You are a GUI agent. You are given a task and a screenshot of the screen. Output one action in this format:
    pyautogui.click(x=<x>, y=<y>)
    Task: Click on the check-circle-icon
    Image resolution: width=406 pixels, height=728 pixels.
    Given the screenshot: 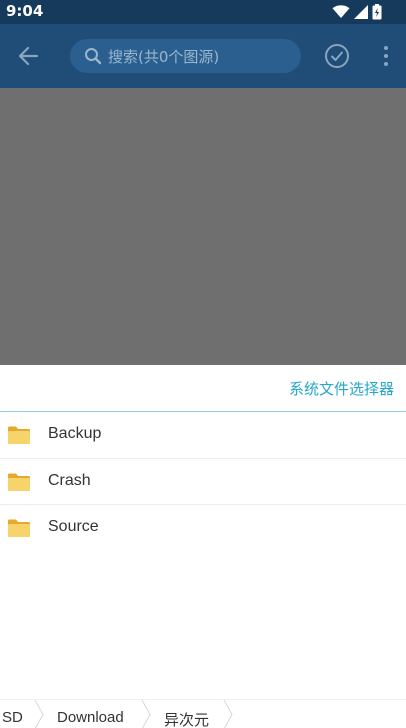 What is the action you would take?
    pyautogui.click(x=337, y=56)
    